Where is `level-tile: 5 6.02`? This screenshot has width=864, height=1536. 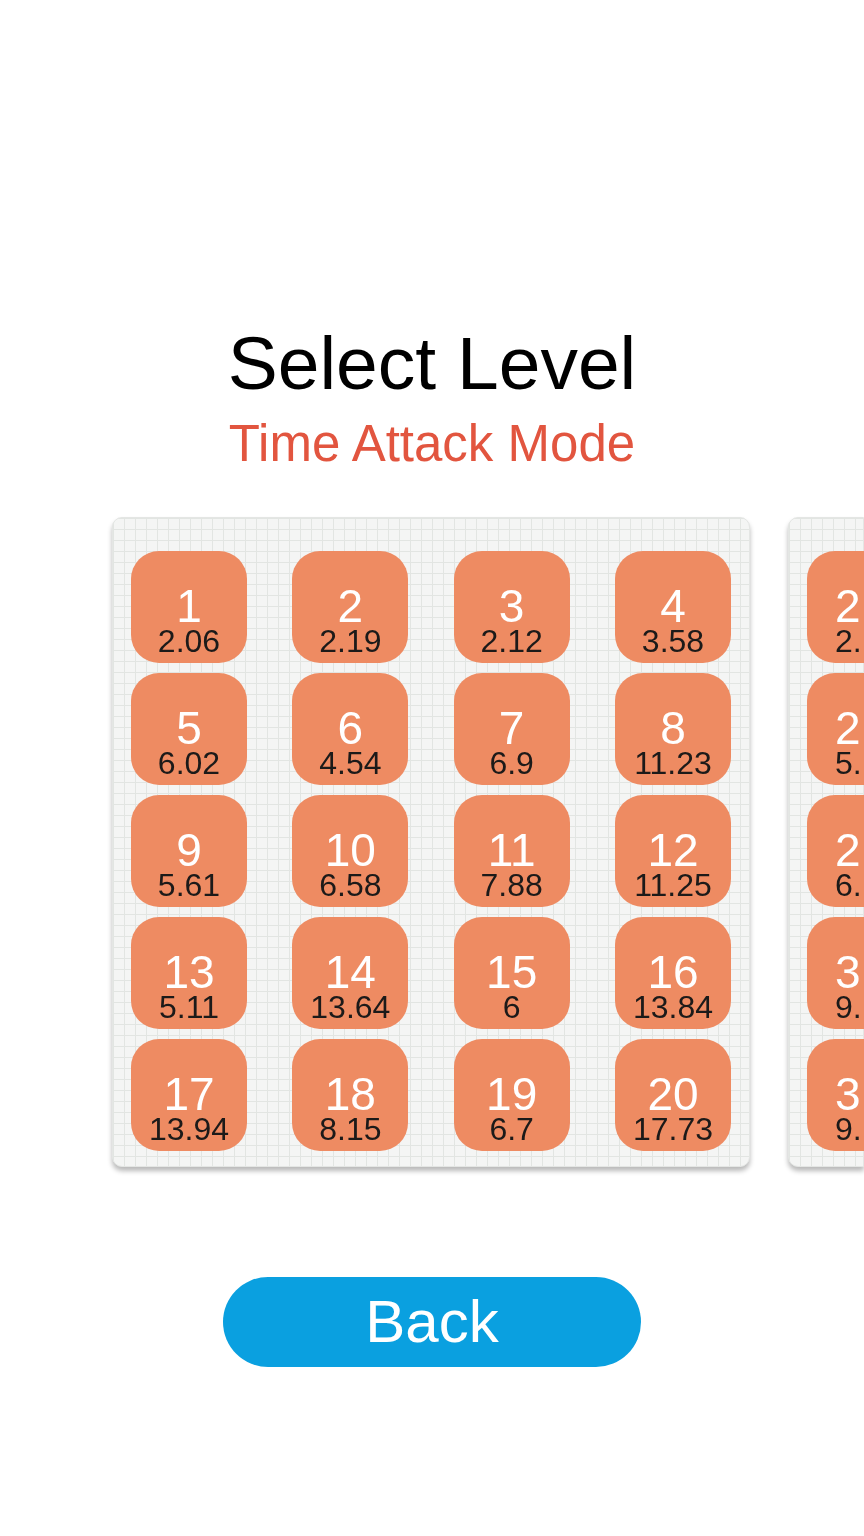 level-tile: 5 6.02 is located at coordinates (189, 729).